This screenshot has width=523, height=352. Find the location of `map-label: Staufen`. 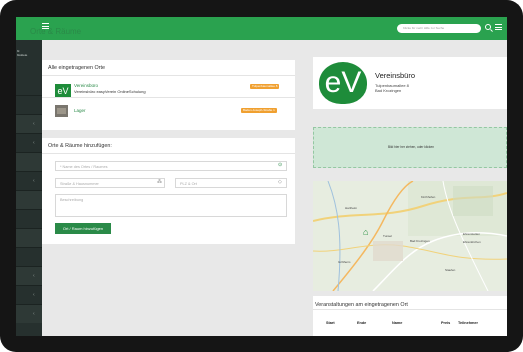

map-label: Staufen is located at coordinates (450, 270).